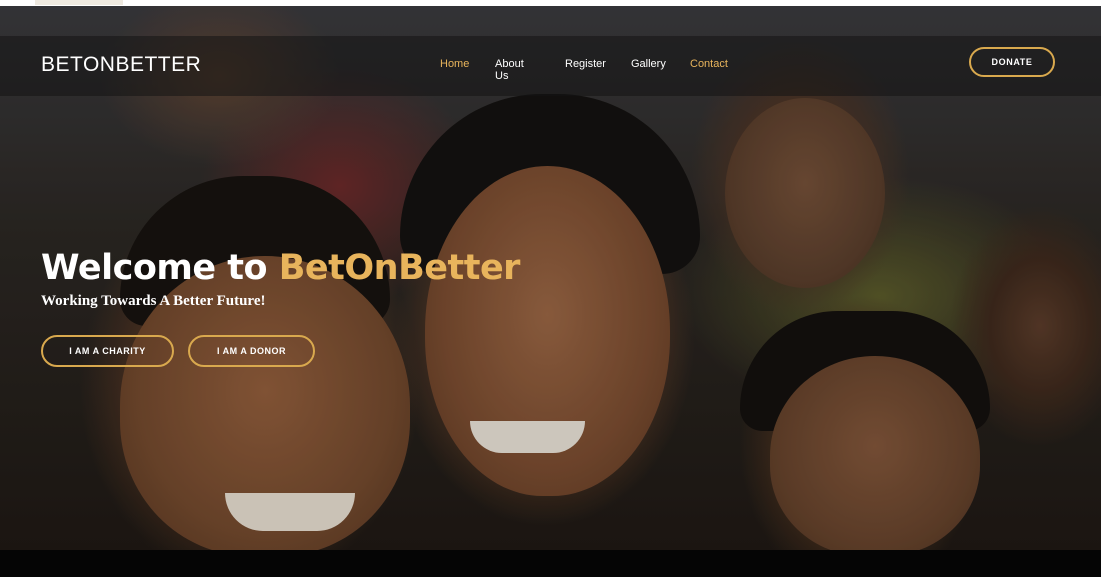  What do you see at coordinates (399, 268) in the screenshot?
I see `hero-heading-brand: BetOnBetter` at bounding box center [399, 268].